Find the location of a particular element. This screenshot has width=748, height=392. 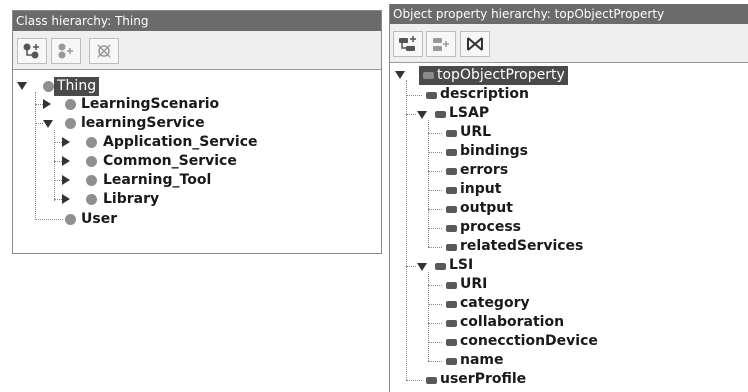

property-label: relatedServices is located at coordinates (522, 246).